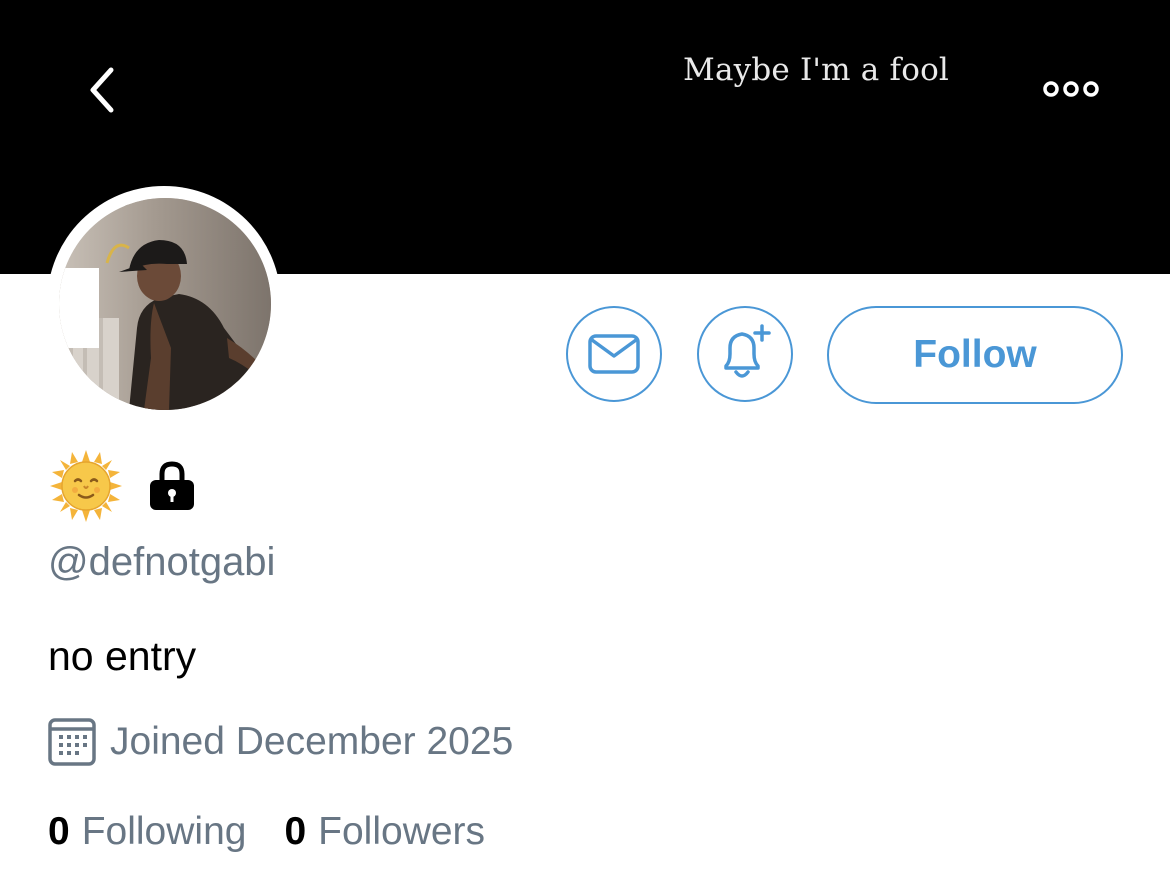 The height and width of the screenshot is (896, 1170). I want to click on message-button, so click(614, 354).